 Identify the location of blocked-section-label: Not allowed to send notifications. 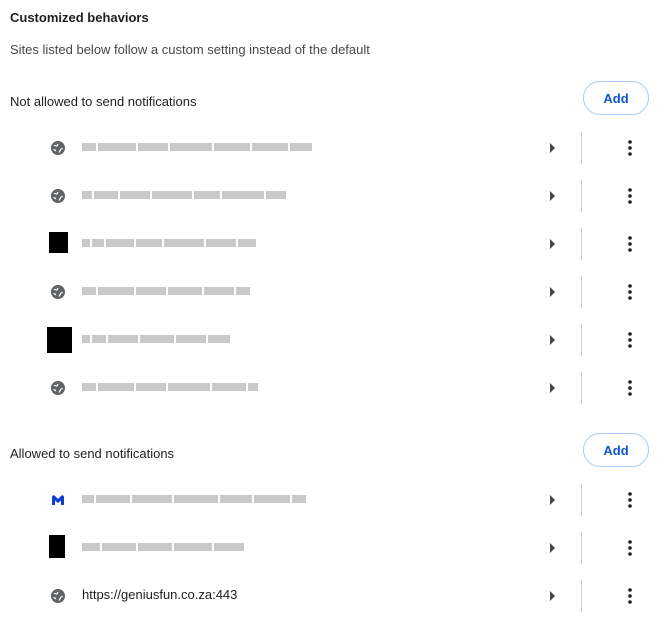
(103, 101).